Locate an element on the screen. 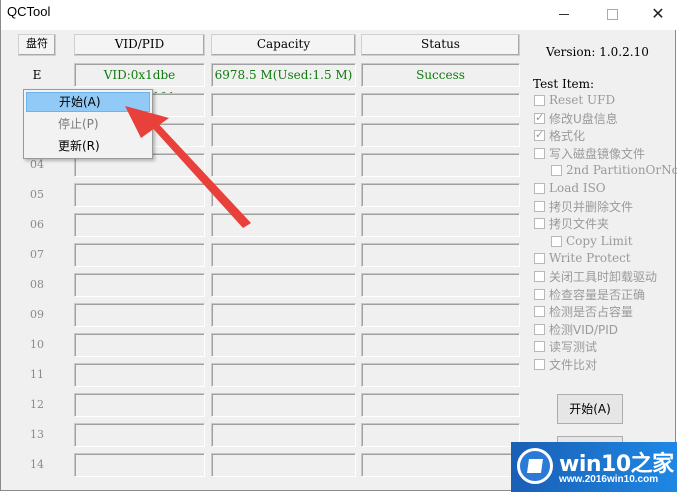 The width and height of the screenshot is (677, 492). drive-letter: 08 is located at coordinates (37, 284).